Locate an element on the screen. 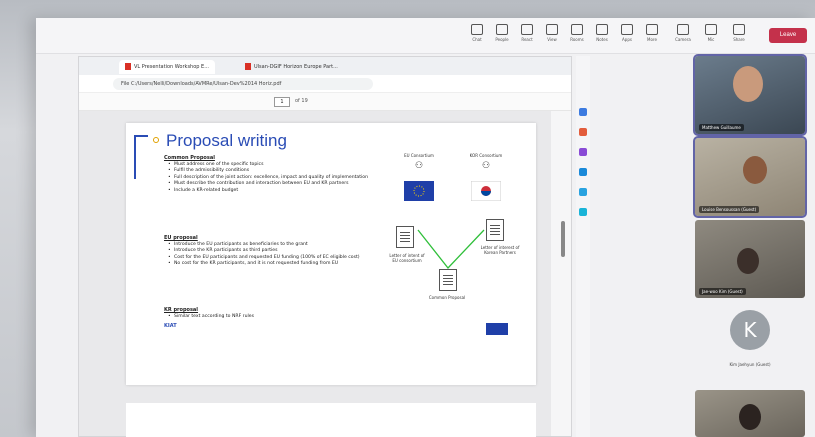  scrollbar is located at coordinates (561, 273).